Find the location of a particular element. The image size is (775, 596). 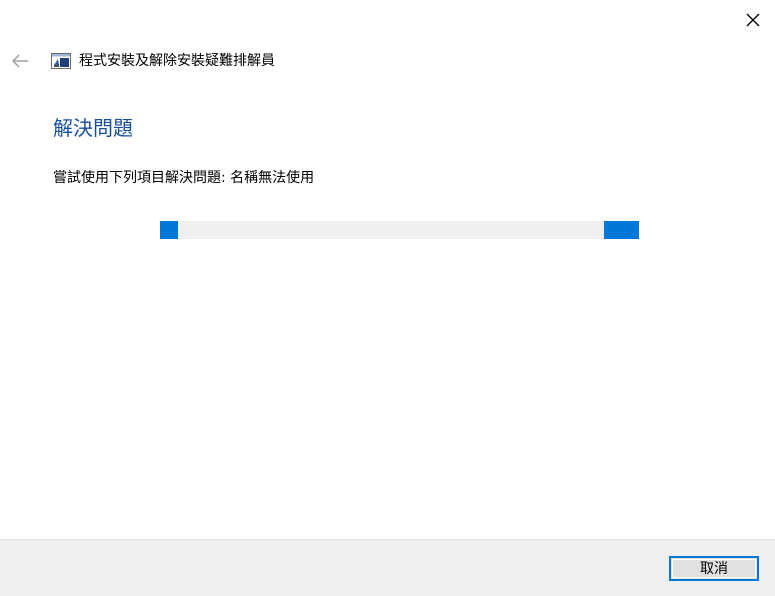

progress-bar is located at coordinates (399, 230).